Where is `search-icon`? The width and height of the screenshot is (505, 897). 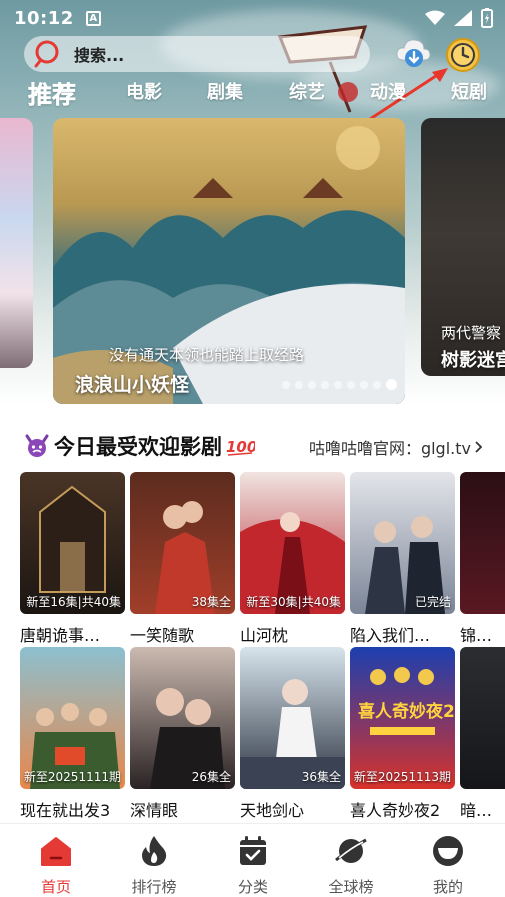 search-icon is located at coordinates (46, 54).